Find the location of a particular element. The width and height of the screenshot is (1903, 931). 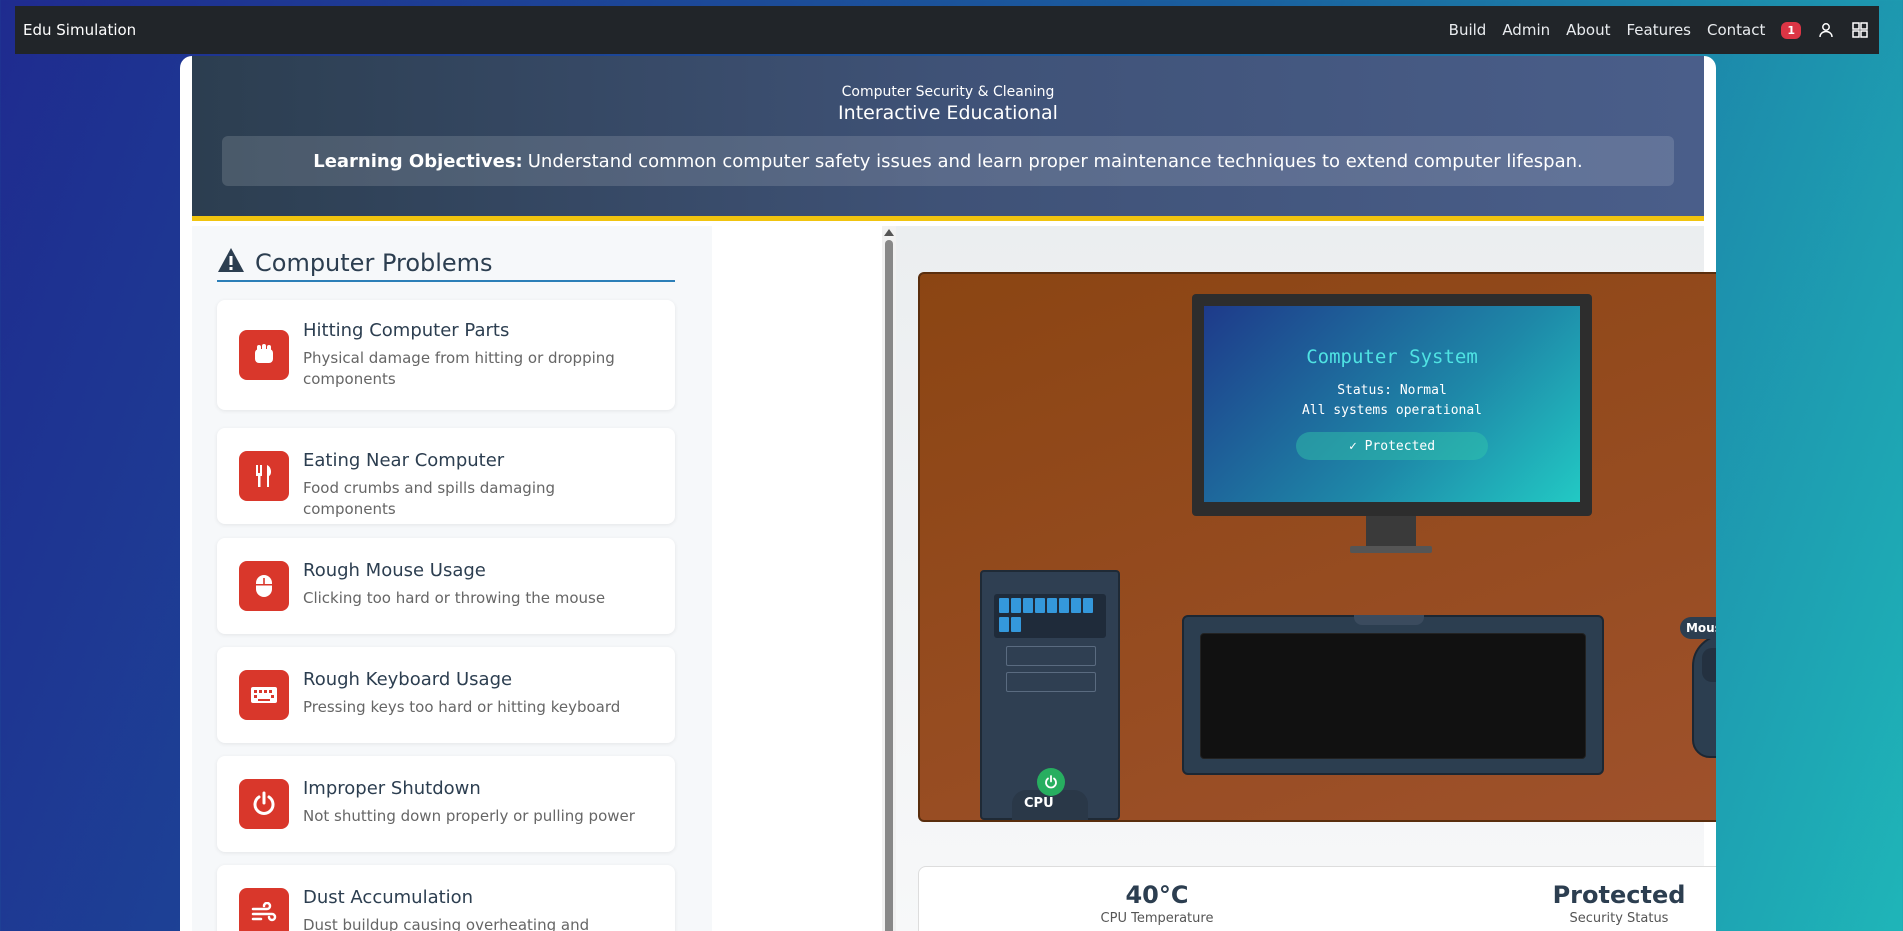

nav-link-contact: Contact is located at coordinates (1736, 30).